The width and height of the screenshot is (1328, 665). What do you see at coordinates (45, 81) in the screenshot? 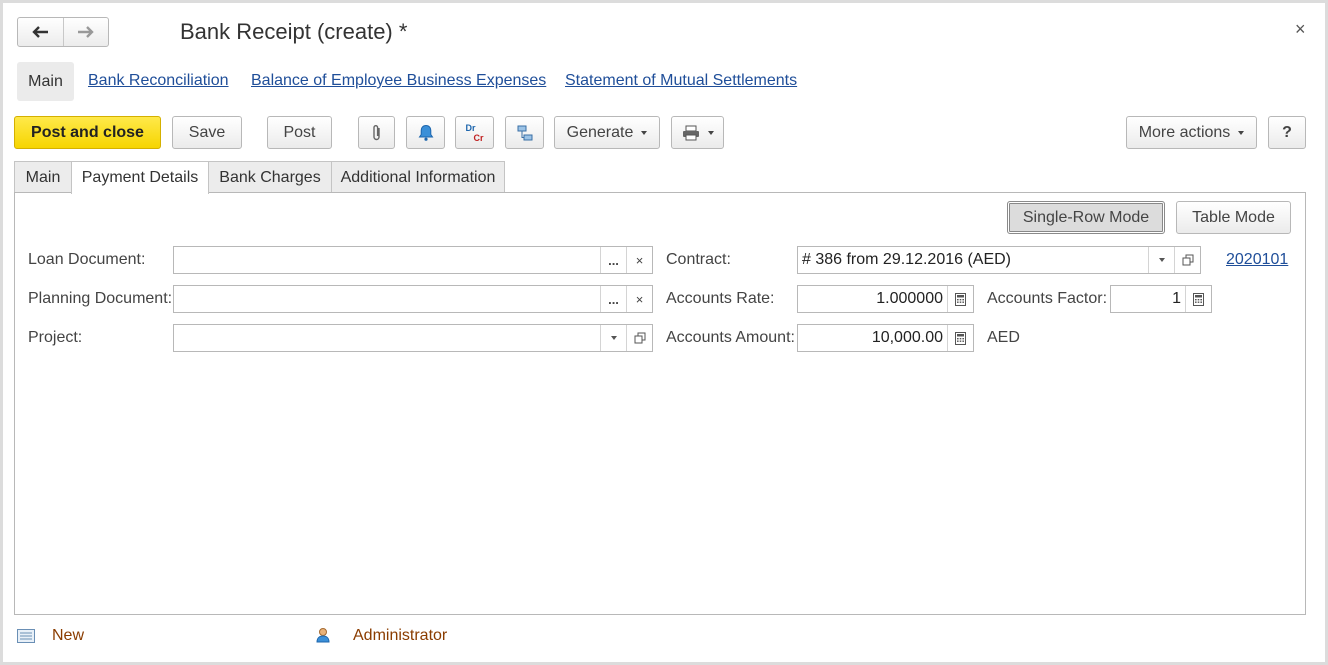
I see `nav-main-item: Main` at bounding box center [45, 81].